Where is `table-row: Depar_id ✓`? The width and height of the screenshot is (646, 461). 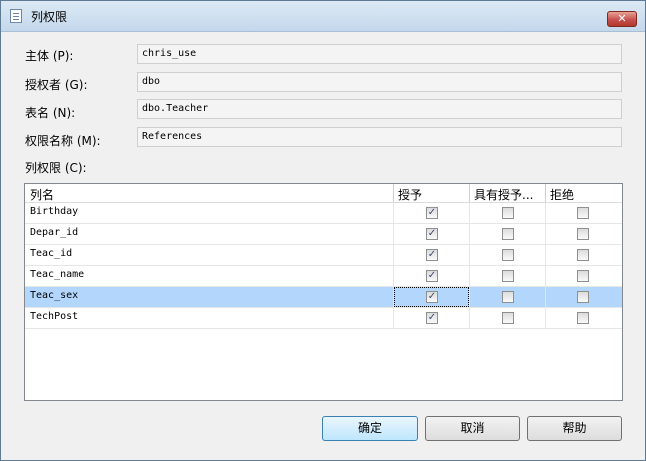 table-row: Depar_id ✓ is located at coordinates (323, 234).